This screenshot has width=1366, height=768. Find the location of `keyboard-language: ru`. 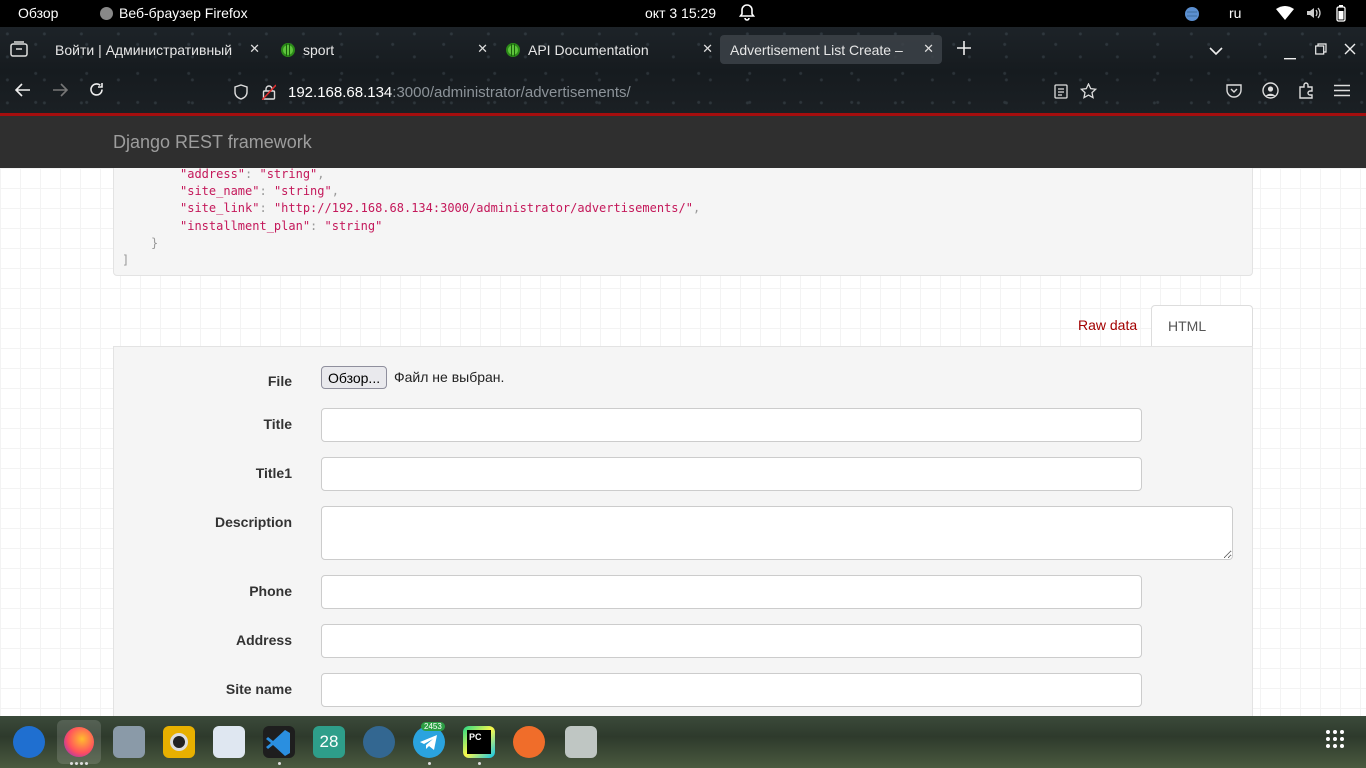

keyboard-language: ru is located at coordinates (1235, 13).